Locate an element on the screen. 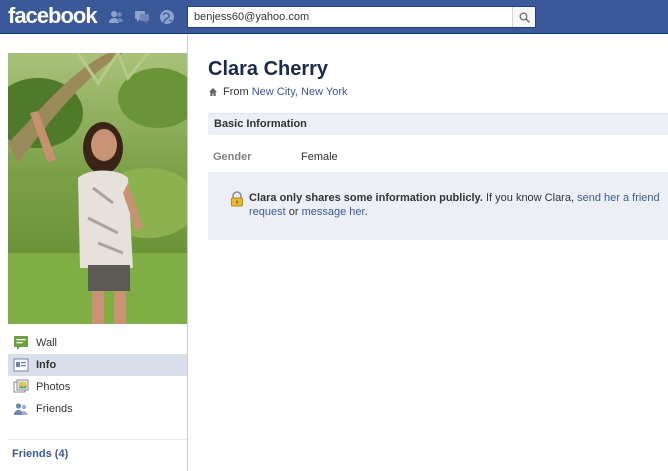 The height and width of the screenshot is (471, 668). home-icon is located at coordinates (213, 92).